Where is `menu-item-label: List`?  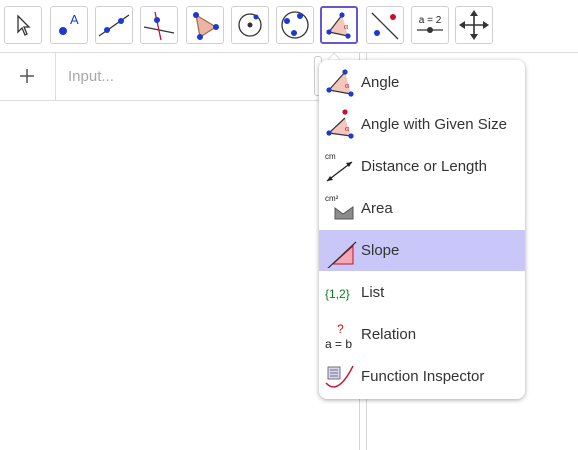
menu-item-label: List is located at coordinates (373, 292).